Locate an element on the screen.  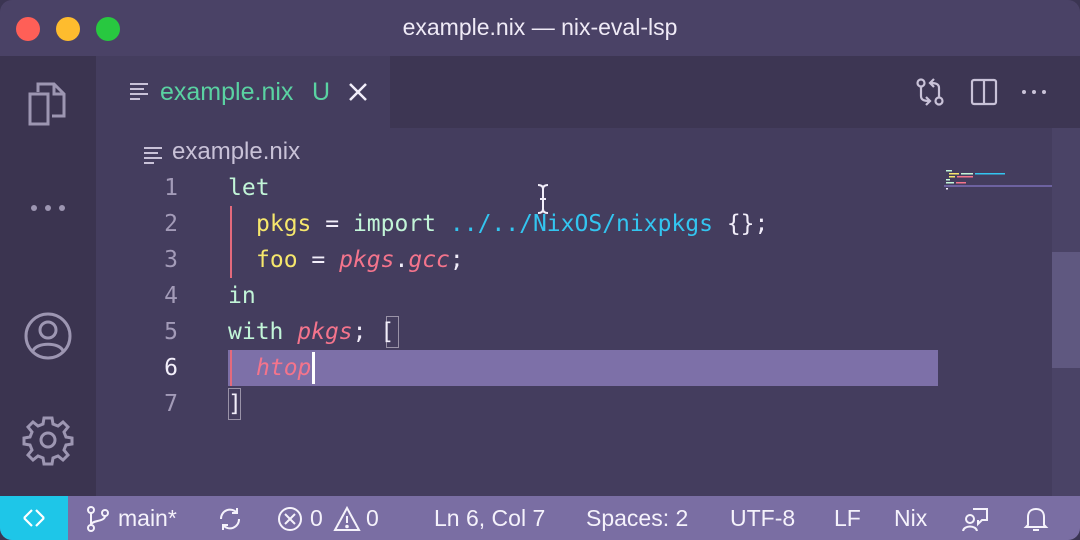
files-icon is located at coordinates (48, 104).